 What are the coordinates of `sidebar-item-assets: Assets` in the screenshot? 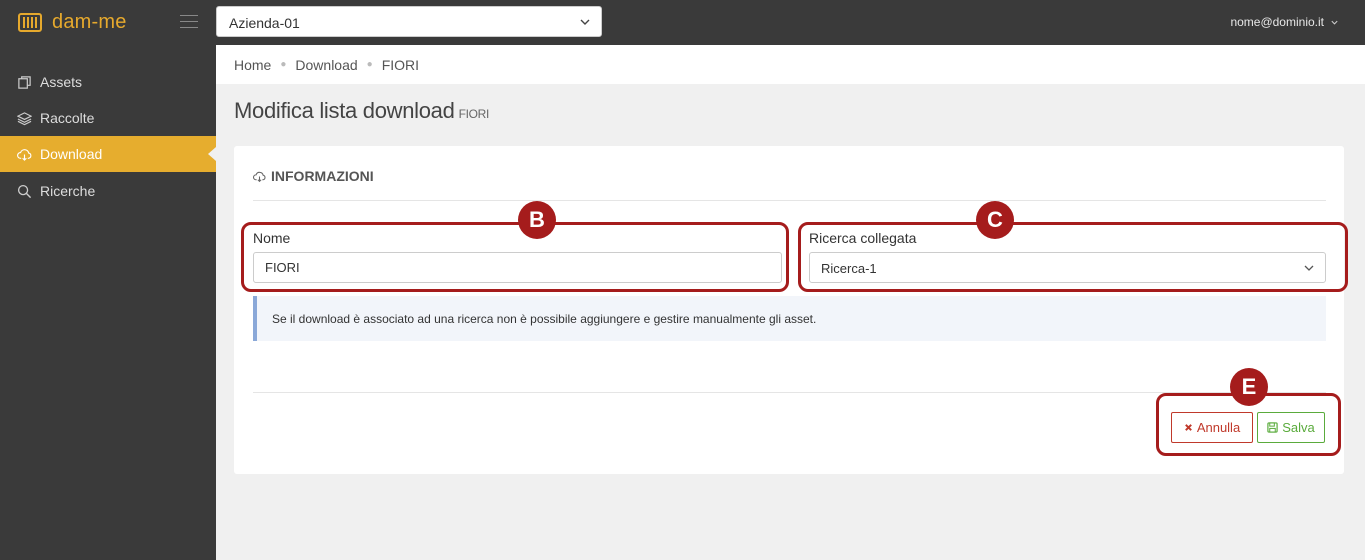 It's located at (108, 82).